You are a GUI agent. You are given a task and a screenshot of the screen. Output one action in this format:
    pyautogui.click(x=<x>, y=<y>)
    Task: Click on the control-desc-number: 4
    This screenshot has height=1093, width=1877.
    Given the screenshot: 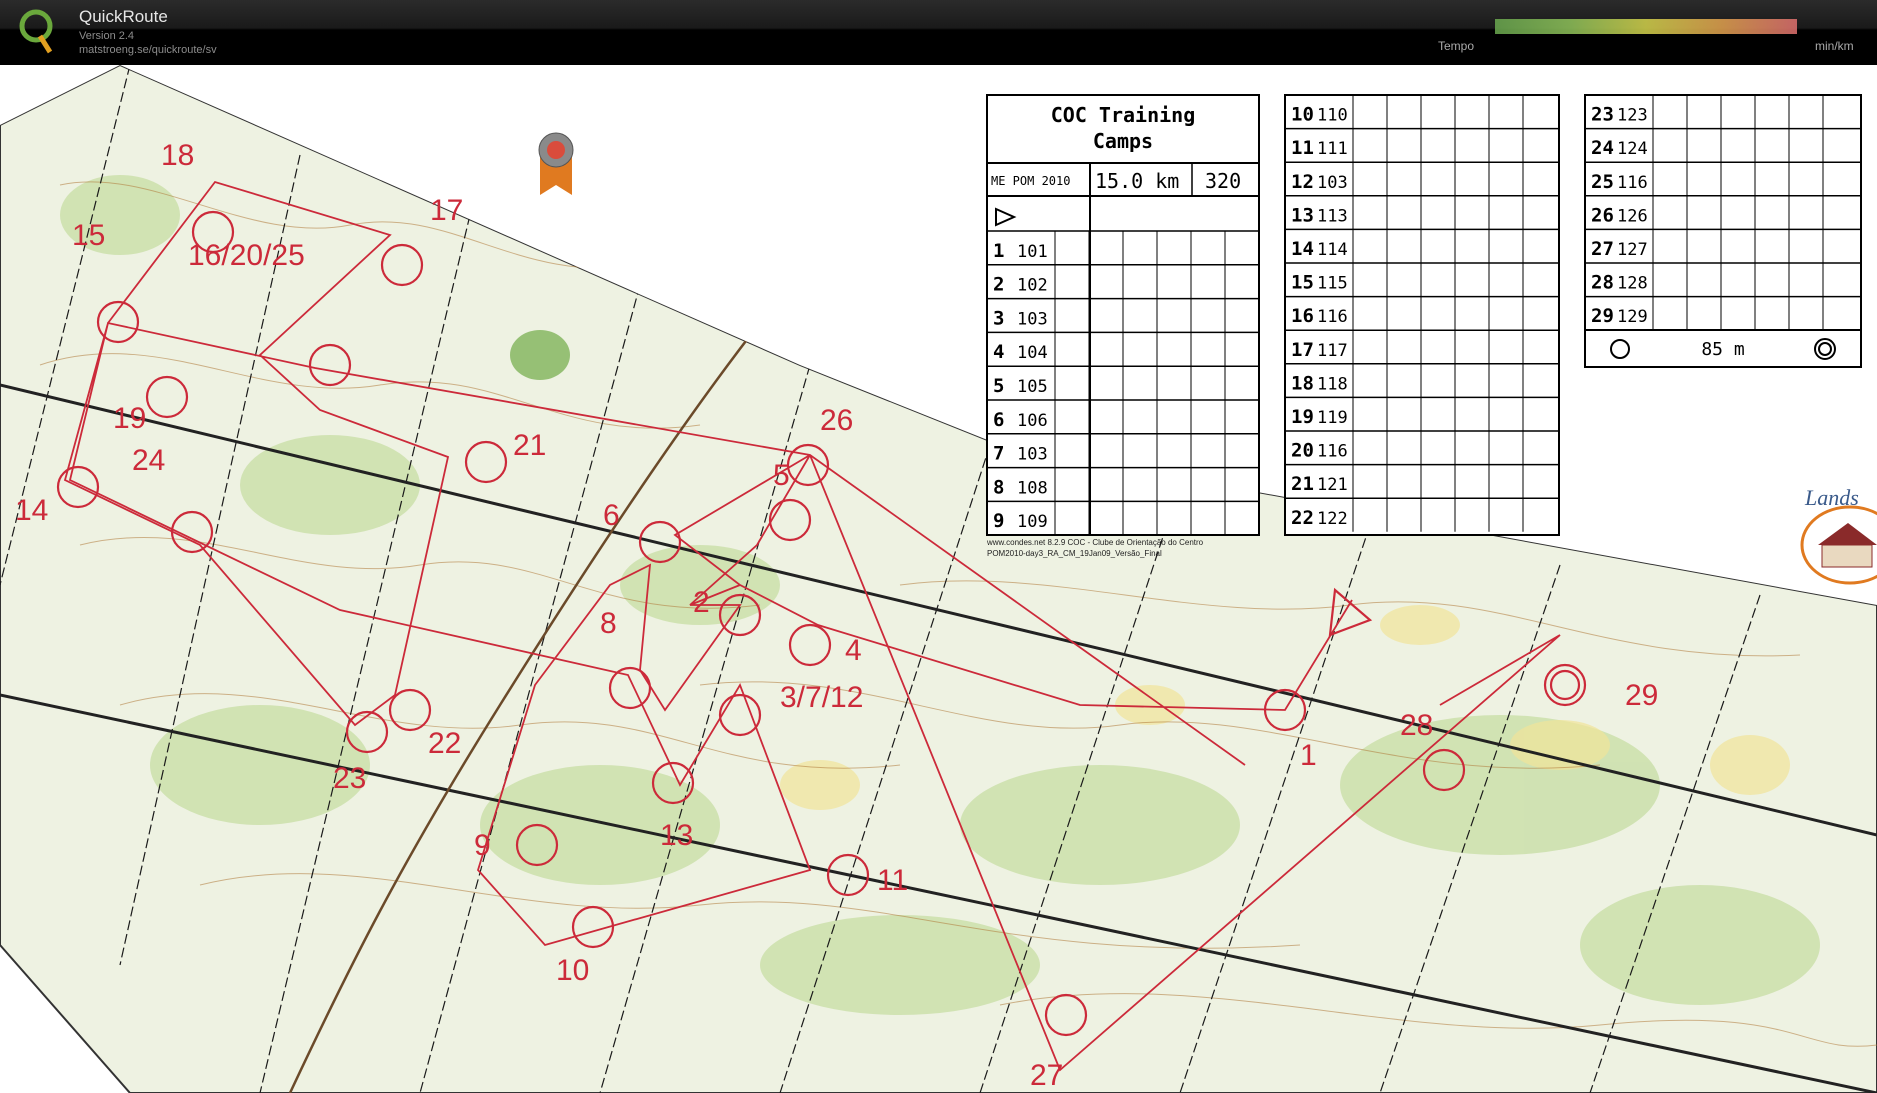 What is the action you would take?
    pyautogui.click(x=998, y=352)
    